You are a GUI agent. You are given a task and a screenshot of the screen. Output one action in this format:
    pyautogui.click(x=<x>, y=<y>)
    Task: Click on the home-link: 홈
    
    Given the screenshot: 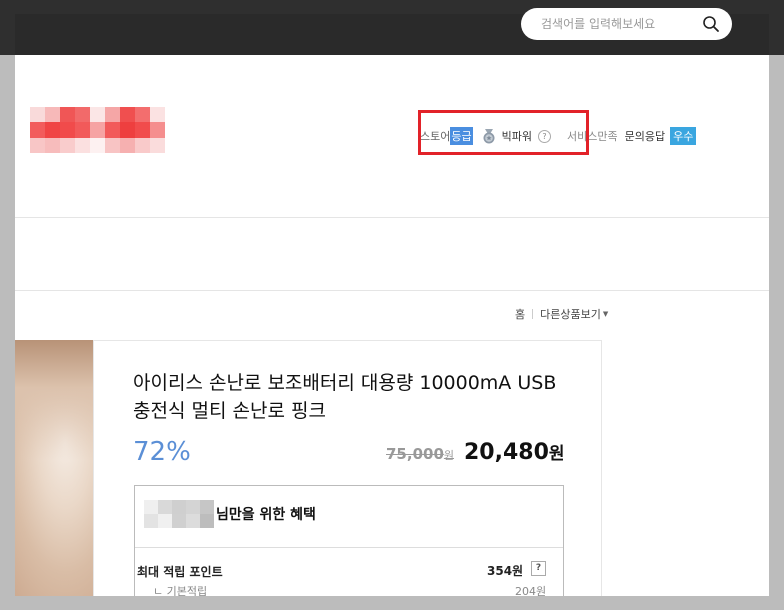 What is the action you would take?
    pyautogui.click(x=520, y=314)
    